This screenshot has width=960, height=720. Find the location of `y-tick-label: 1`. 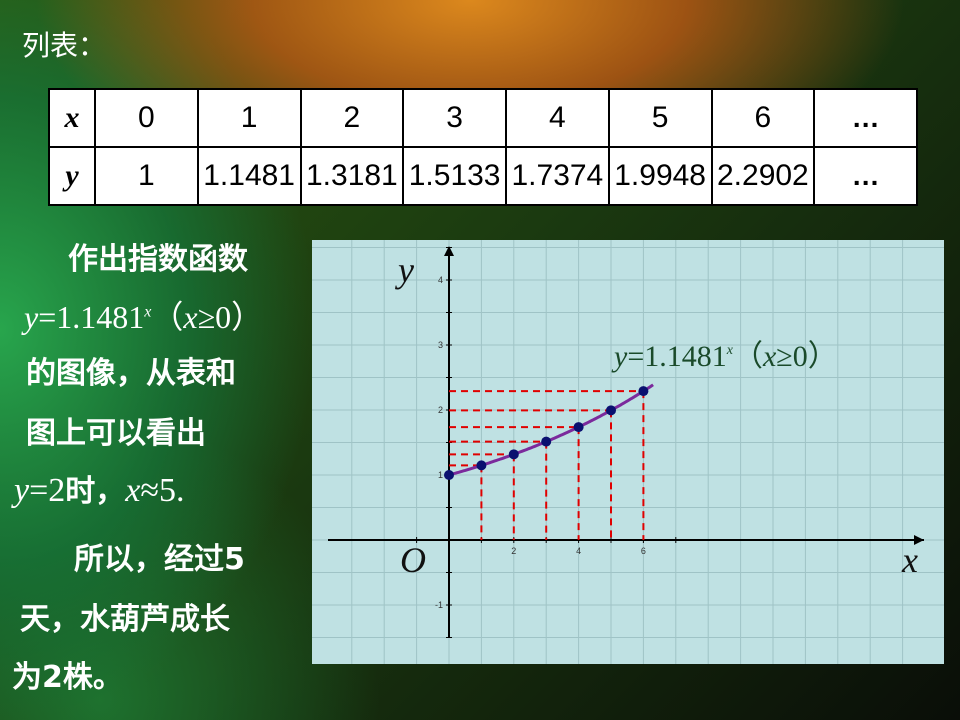

y-tick-label: 1 is located at coordinates (440, 475).